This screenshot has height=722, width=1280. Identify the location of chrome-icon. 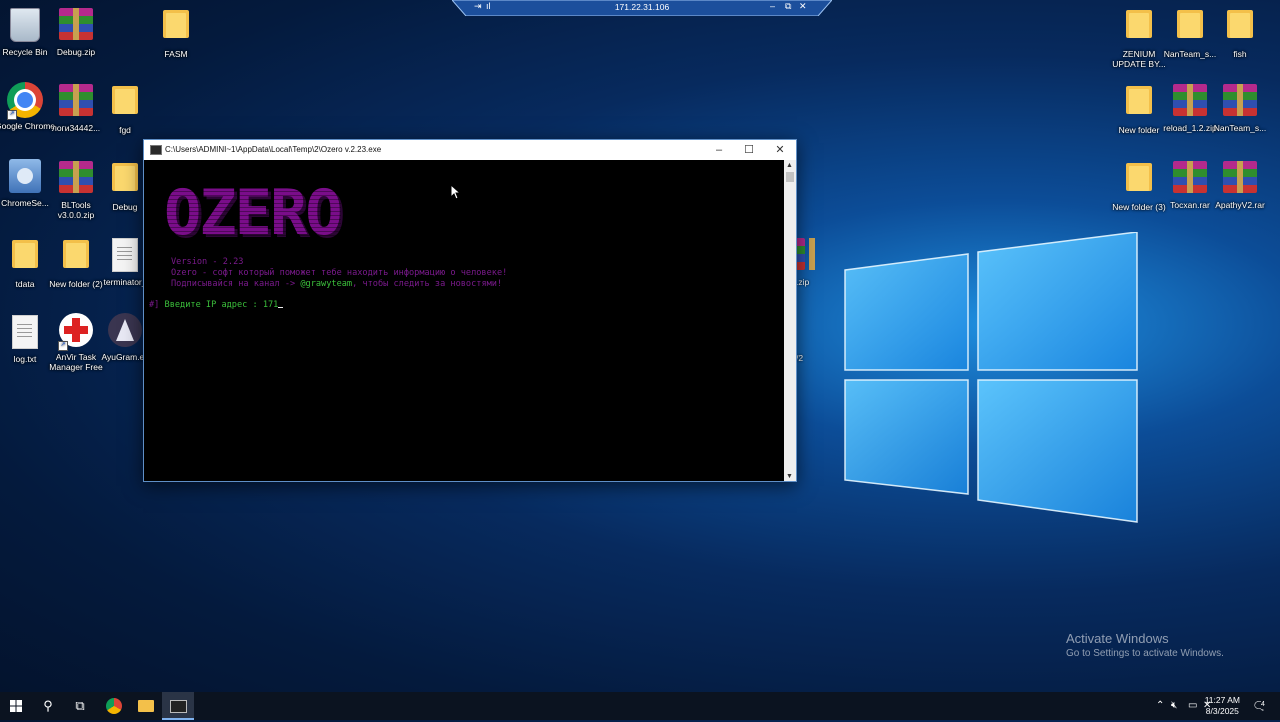
(114, 706).